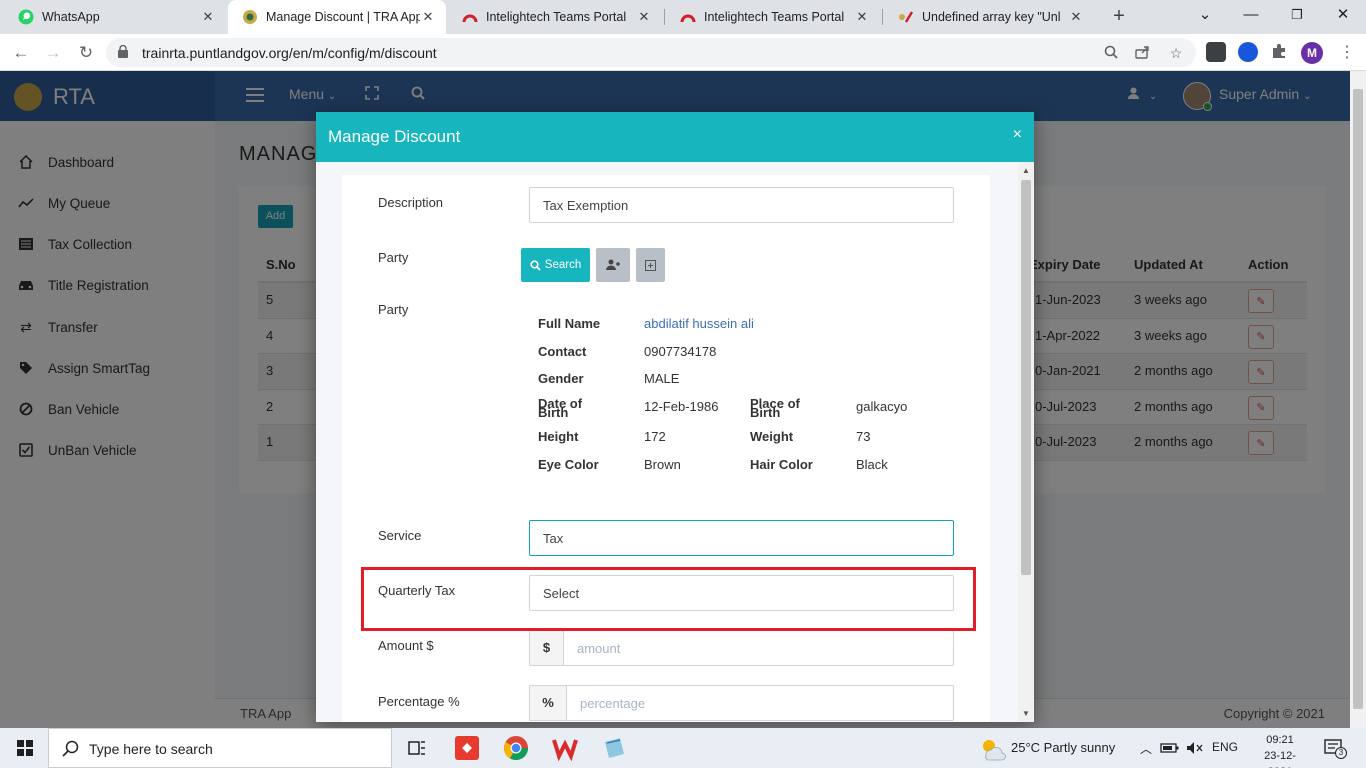  What do you see at coordinates (151, 749) in the screenshot?
I see `taskbar-search-placeholder: Type here to search` at bounding box center [151, 749].